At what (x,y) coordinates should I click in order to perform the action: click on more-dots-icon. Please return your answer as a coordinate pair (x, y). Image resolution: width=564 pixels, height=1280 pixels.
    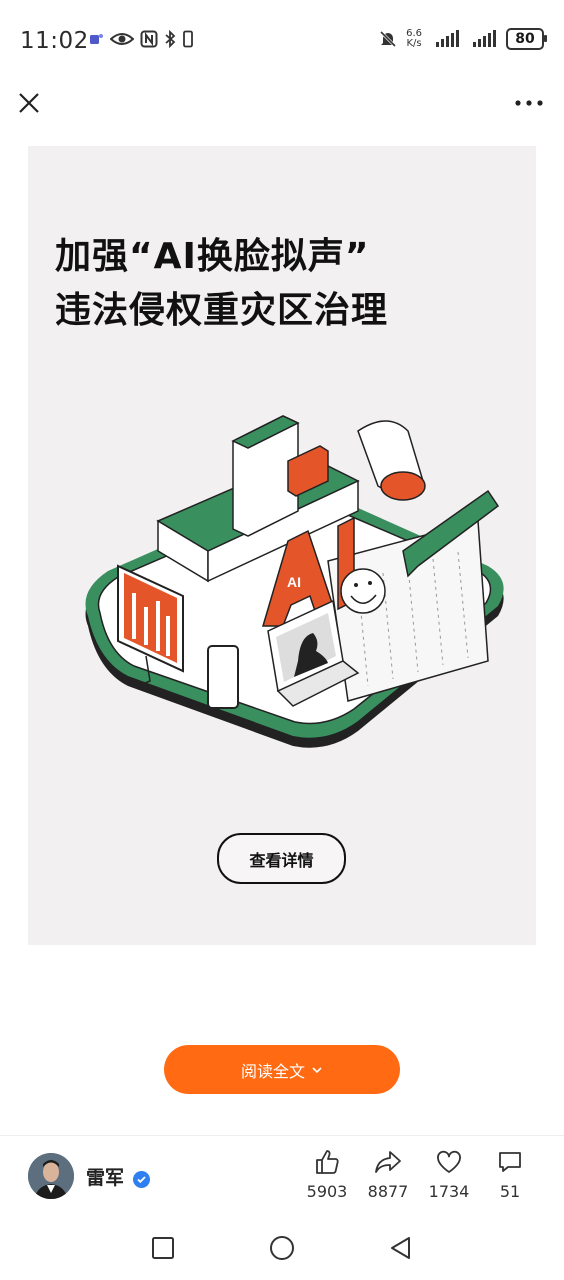
    Looking at the image, I should click on (529, 103).